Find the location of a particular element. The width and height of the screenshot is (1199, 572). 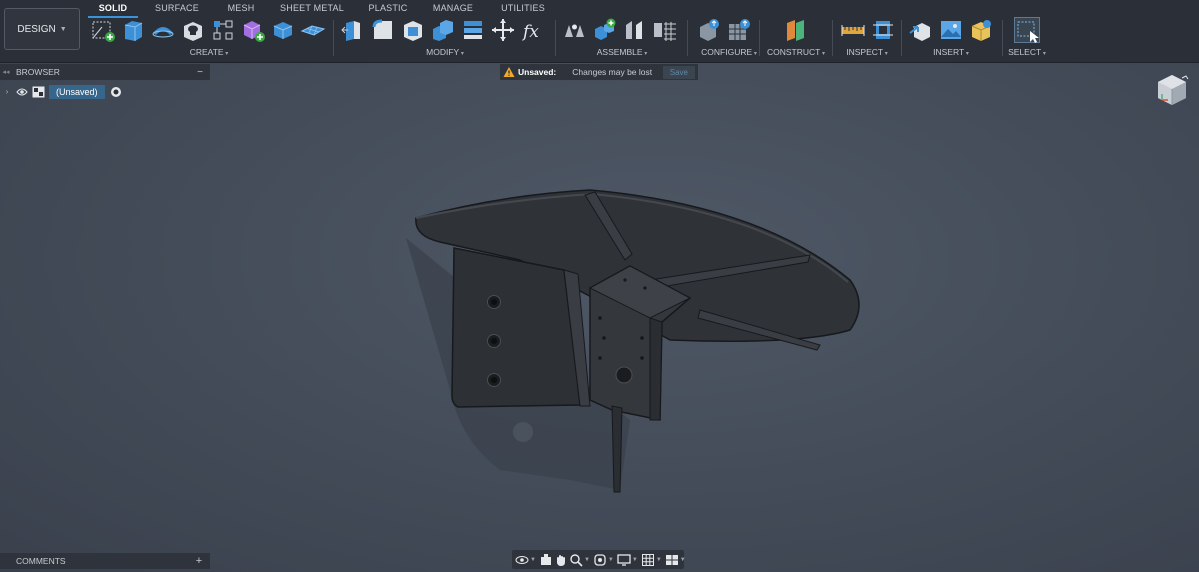

group-configure: CONFIGURE is located at coordinates (729, 39).